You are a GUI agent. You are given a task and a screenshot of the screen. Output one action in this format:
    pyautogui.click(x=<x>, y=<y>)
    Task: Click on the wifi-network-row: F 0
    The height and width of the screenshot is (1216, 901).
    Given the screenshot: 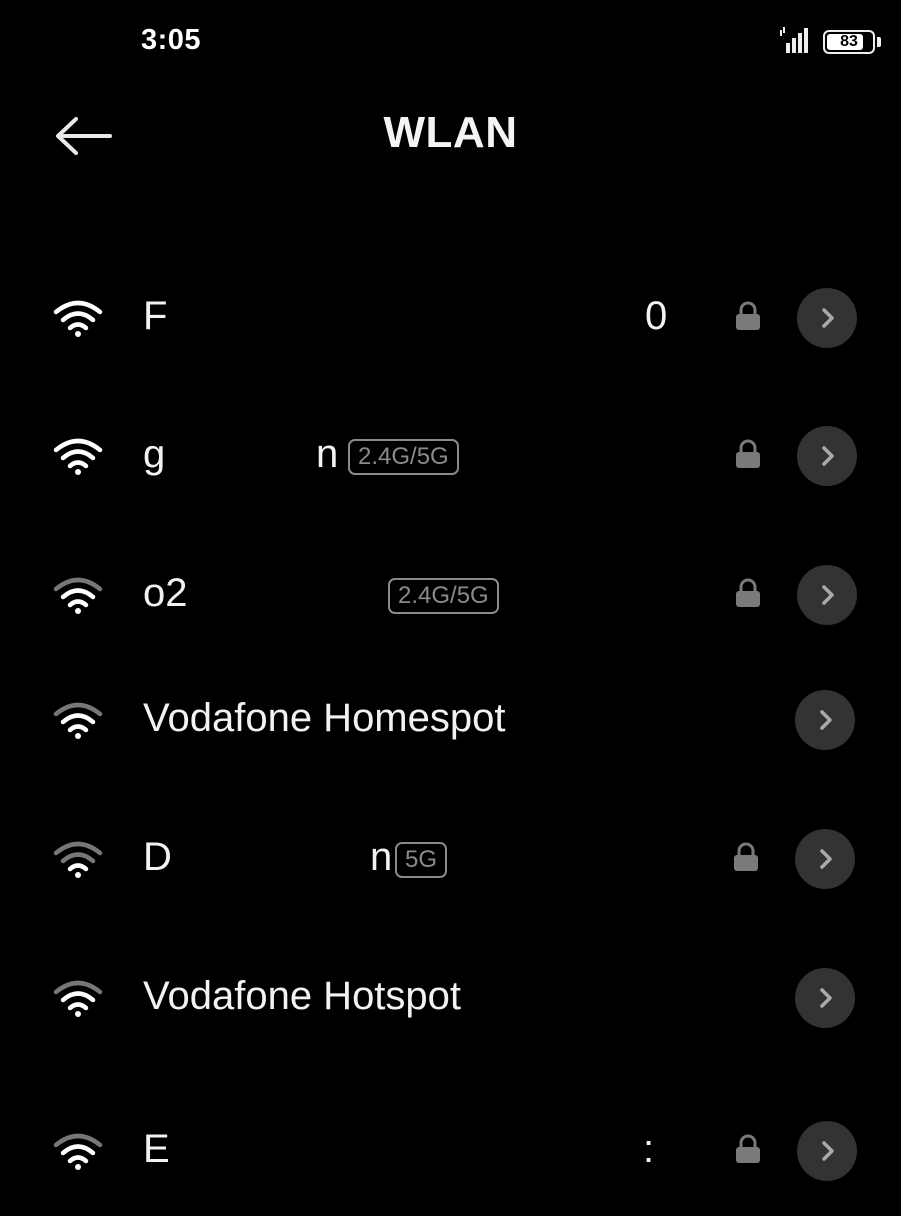 What is the action you would take?
    pyautogui.click(x=450, y=317)
    